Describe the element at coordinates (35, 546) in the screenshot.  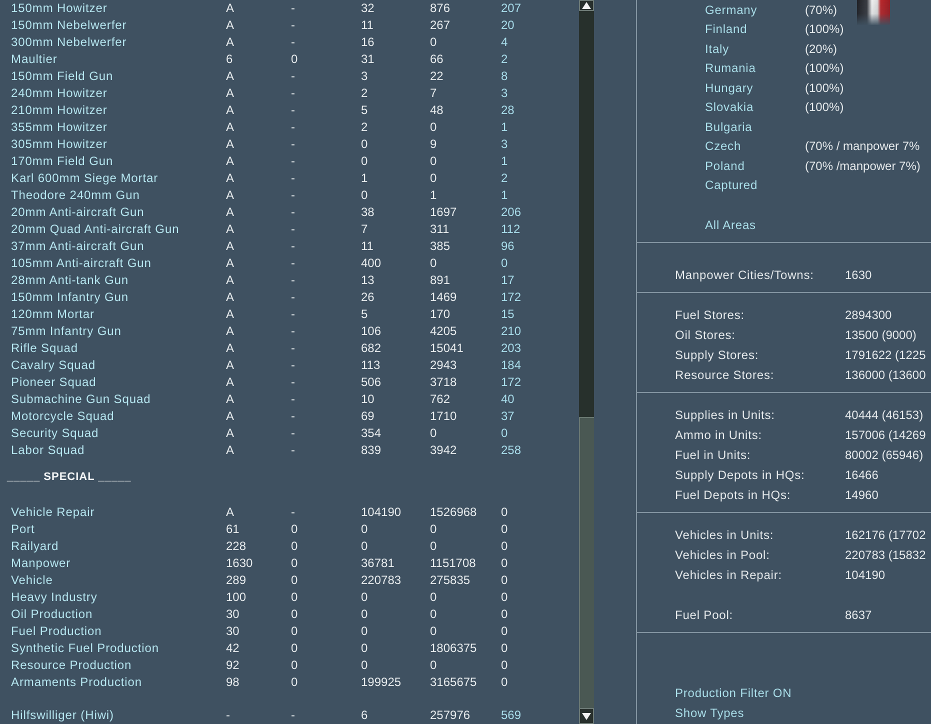
I see `row-label: Railyard` at that location.